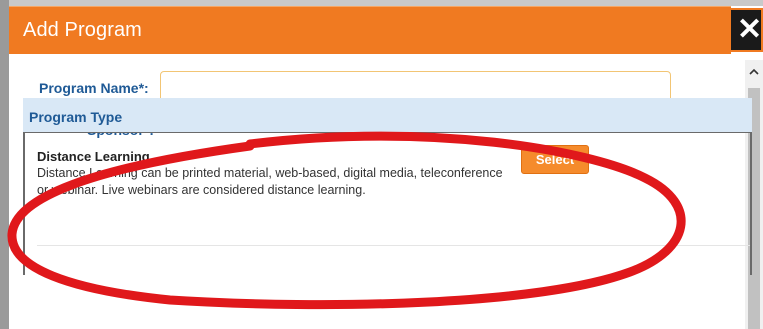  Describe the element at coordinates (4, 164) in the screenshot. I see `background-strip-left` at that location.